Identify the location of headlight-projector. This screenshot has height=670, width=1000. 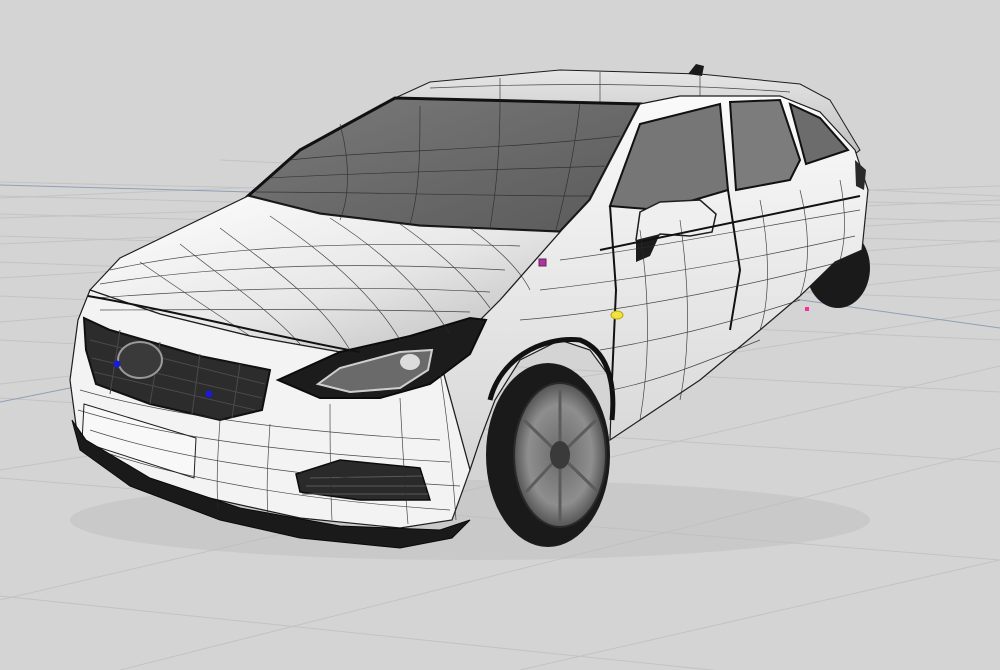
(410, 362).